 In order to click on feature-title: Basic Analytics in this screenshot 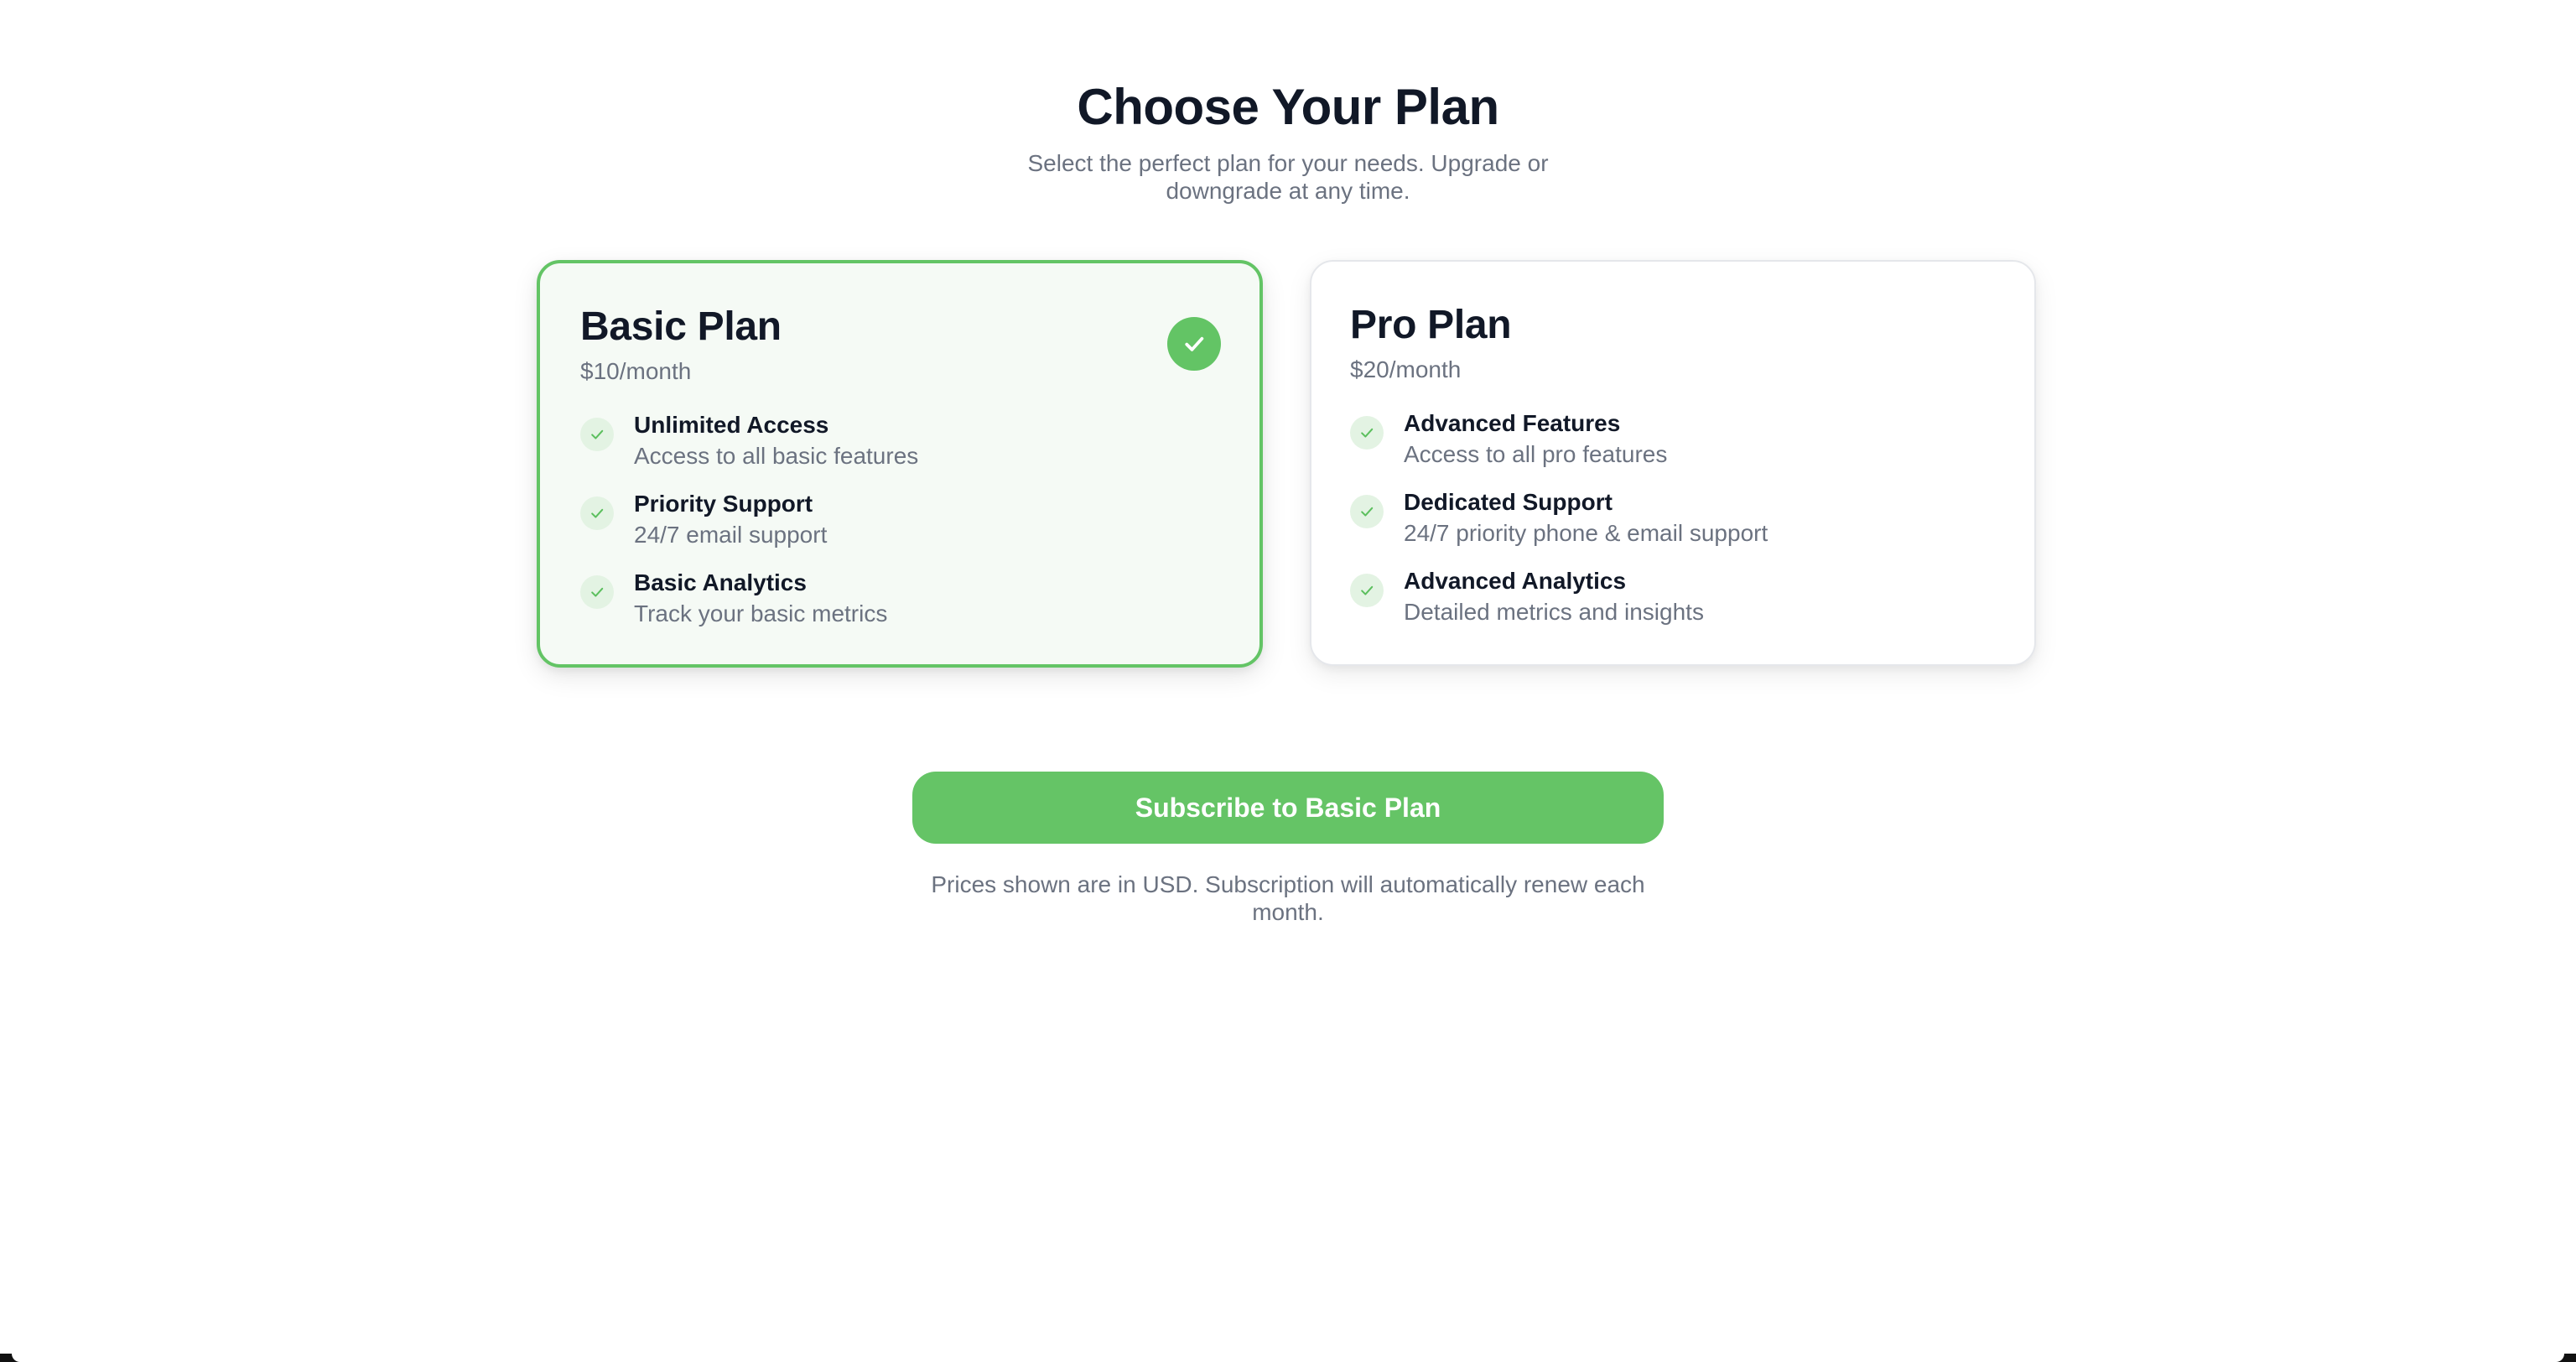, I will do `click(720, 582)`.